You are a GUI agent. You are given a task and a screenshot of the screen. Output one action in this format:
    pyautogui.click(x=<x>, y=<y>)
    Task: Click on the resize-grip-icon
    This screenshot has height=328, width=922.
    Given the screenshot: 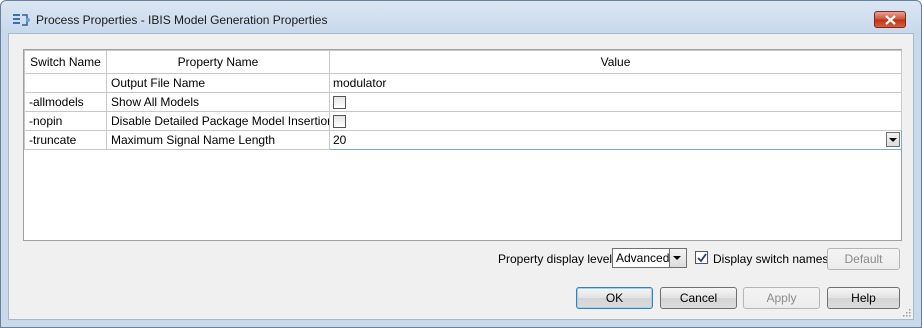 What is the action you would take?
    pyautogui.click(x=906, y=312)
    